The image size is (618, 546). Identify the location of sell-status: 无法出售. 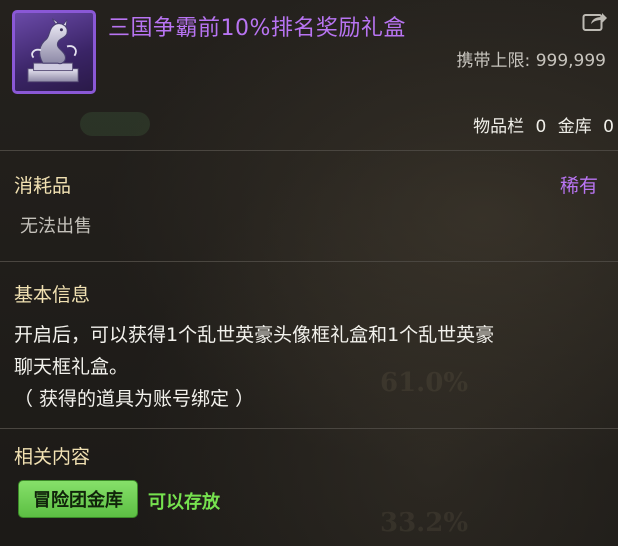
(56, 226).